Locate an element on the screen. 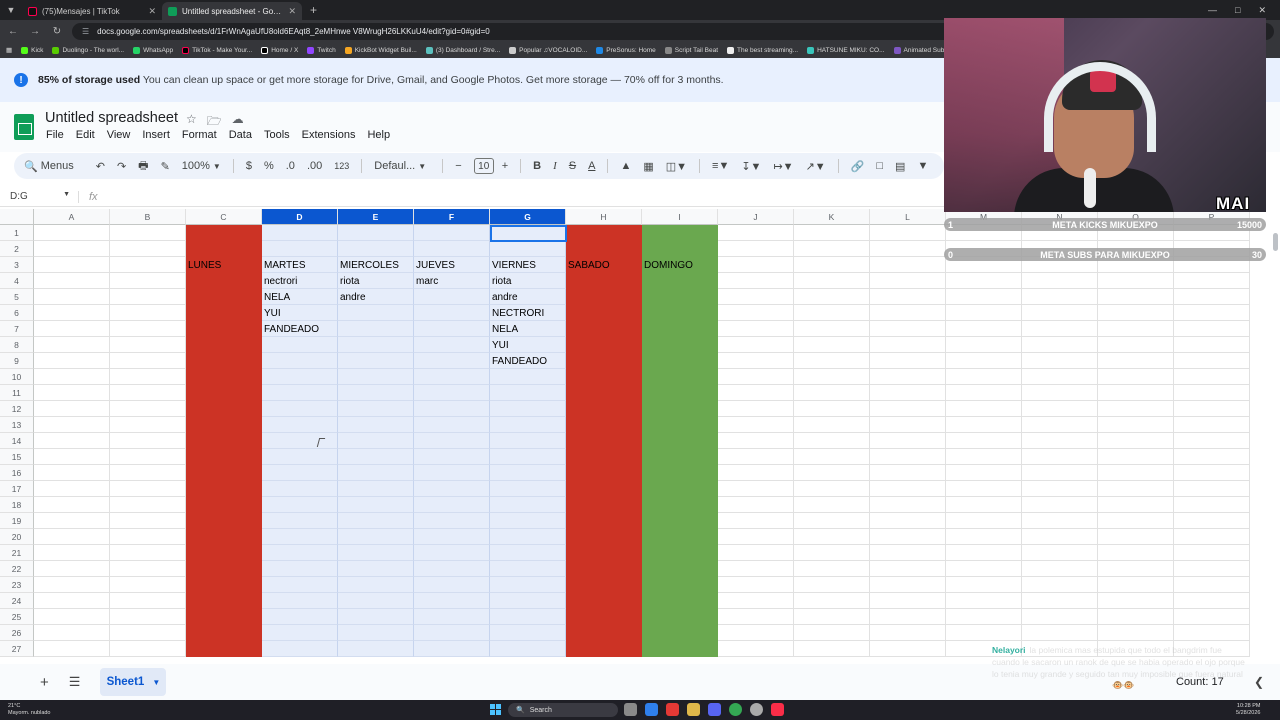  cell-o12 is located at coordinates (1136, 409).